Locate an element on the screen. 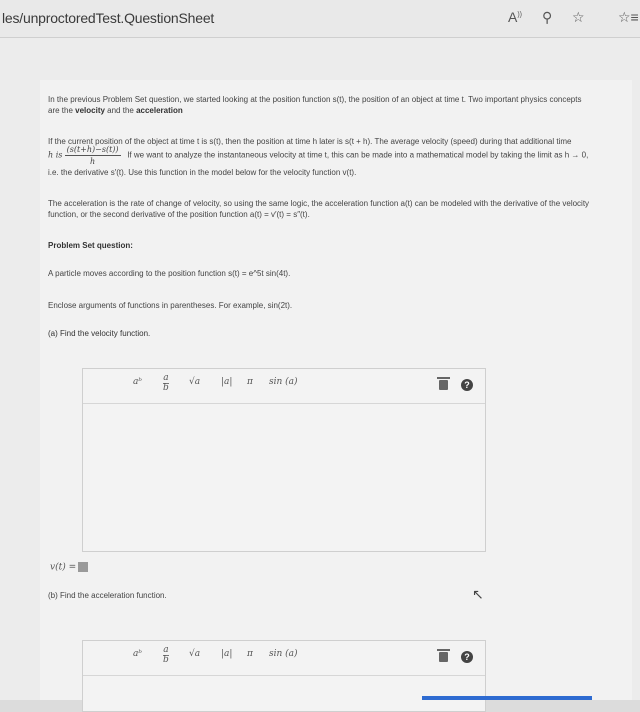 This screenshot has width=640, height=712. favorites-bar-icon: ☆≡ is located at coordinates (628, 17).